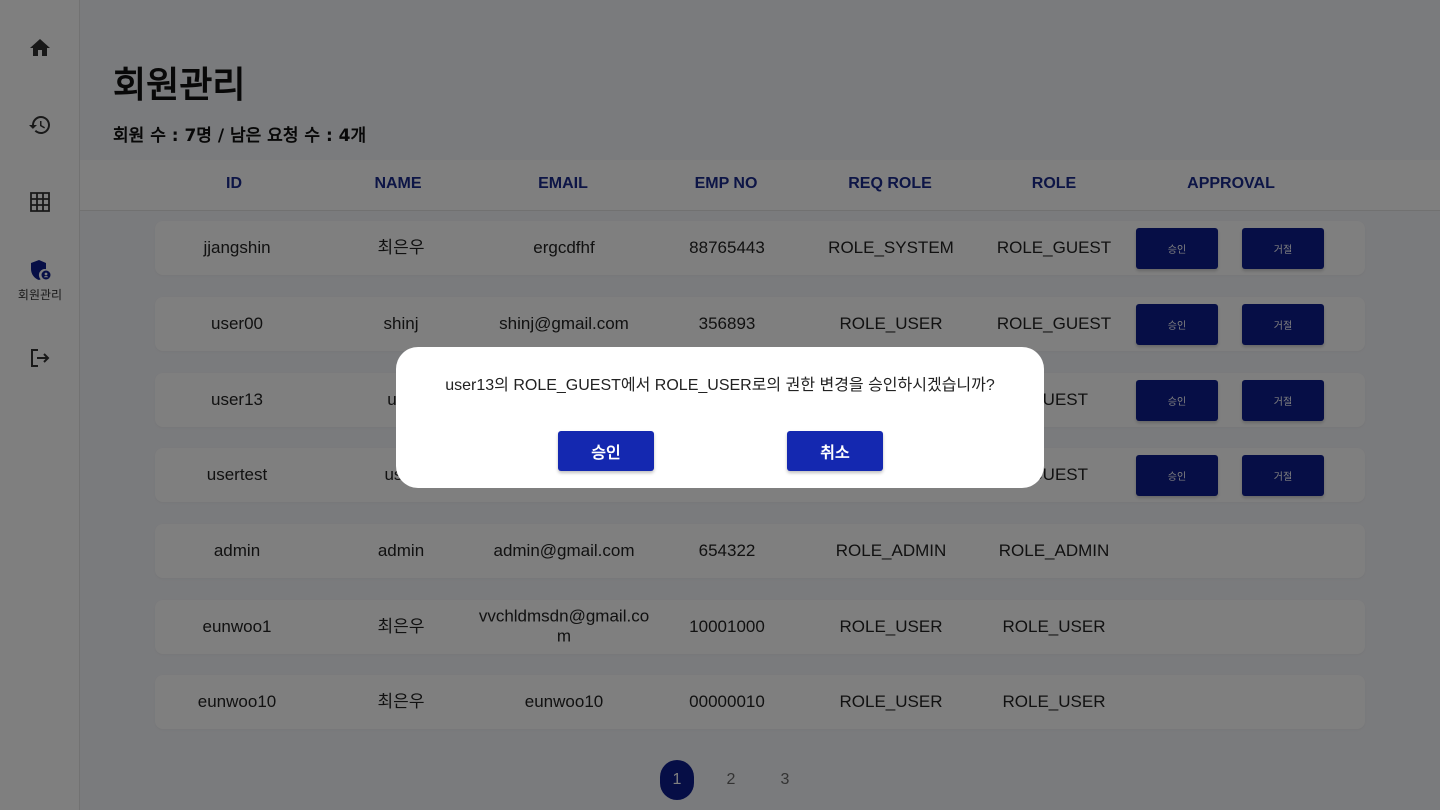 The image size is (1440, 810). Describe the element at coordinates (835, 451) in the screenshot. I see `cancel-button: 취소` at that location.